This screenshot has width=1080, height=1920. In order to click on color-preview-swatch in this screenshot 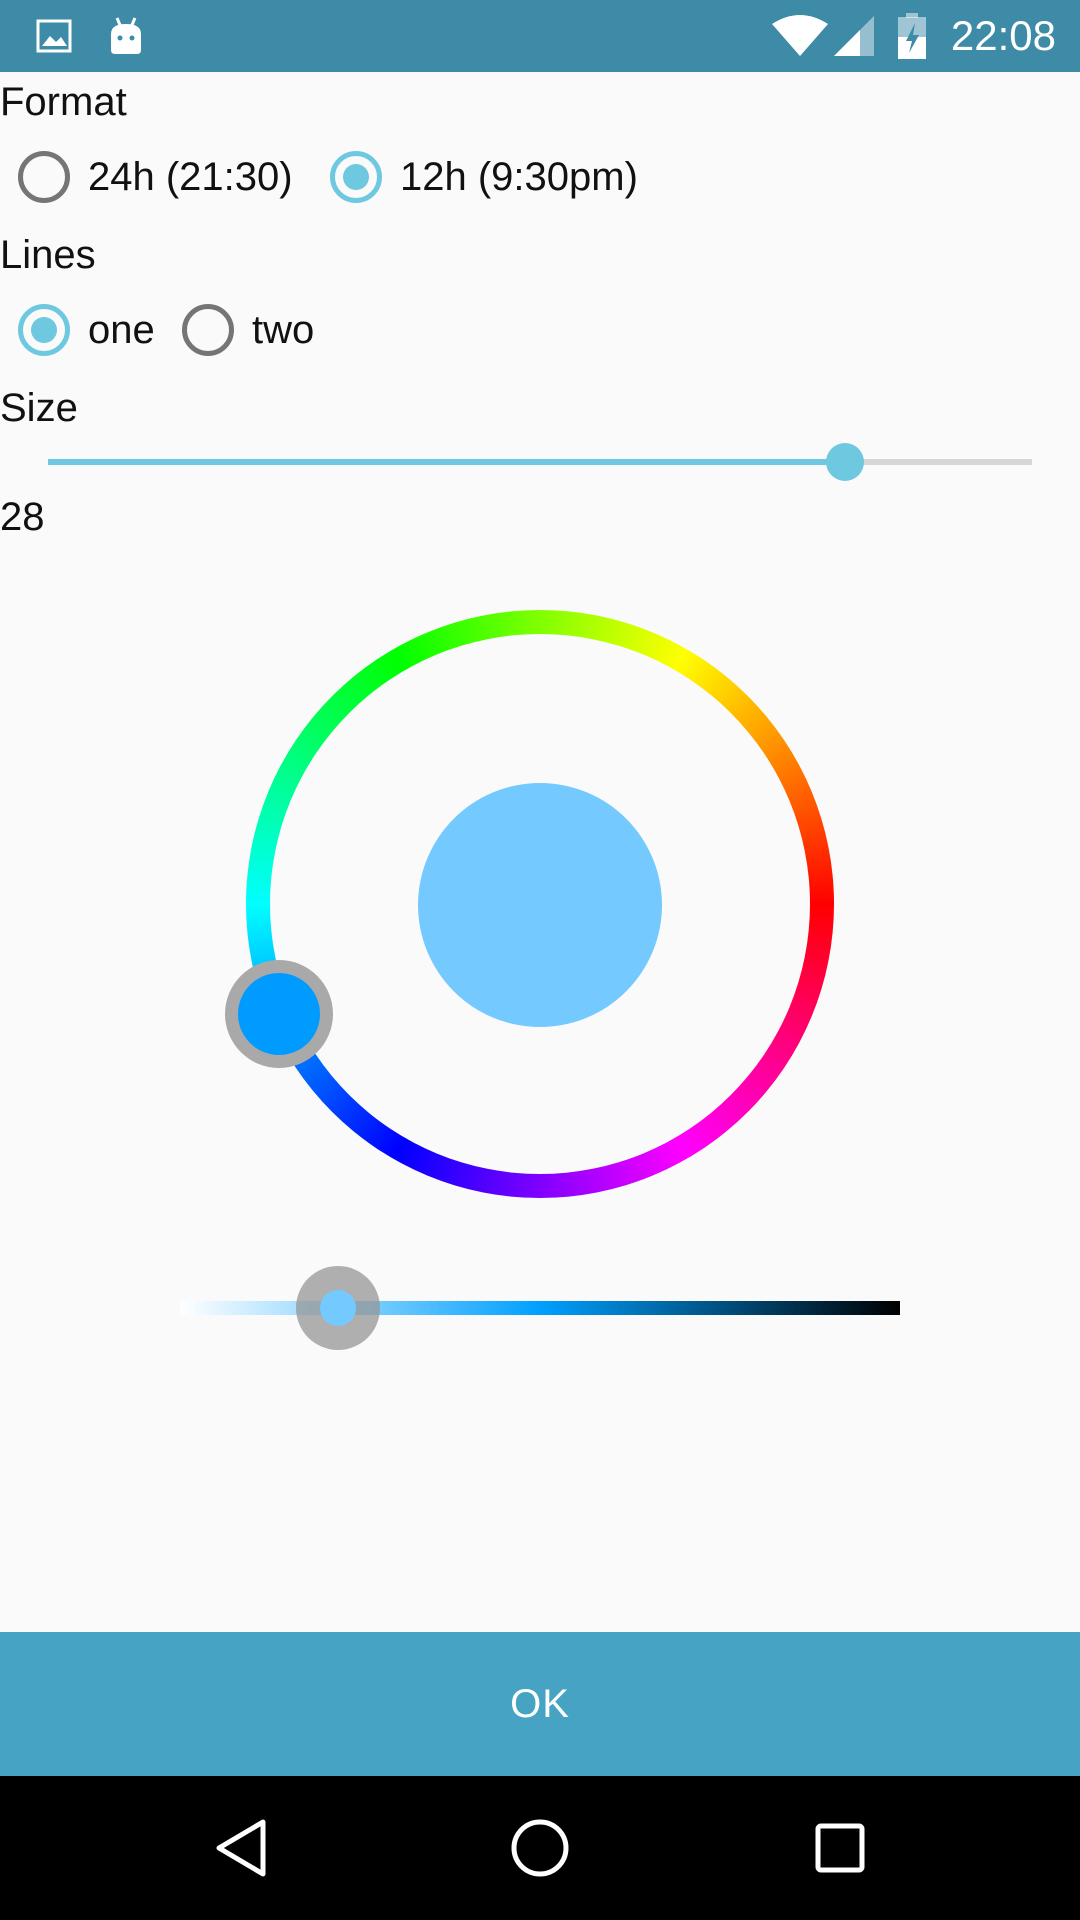, I will do `click(540, 905)`.